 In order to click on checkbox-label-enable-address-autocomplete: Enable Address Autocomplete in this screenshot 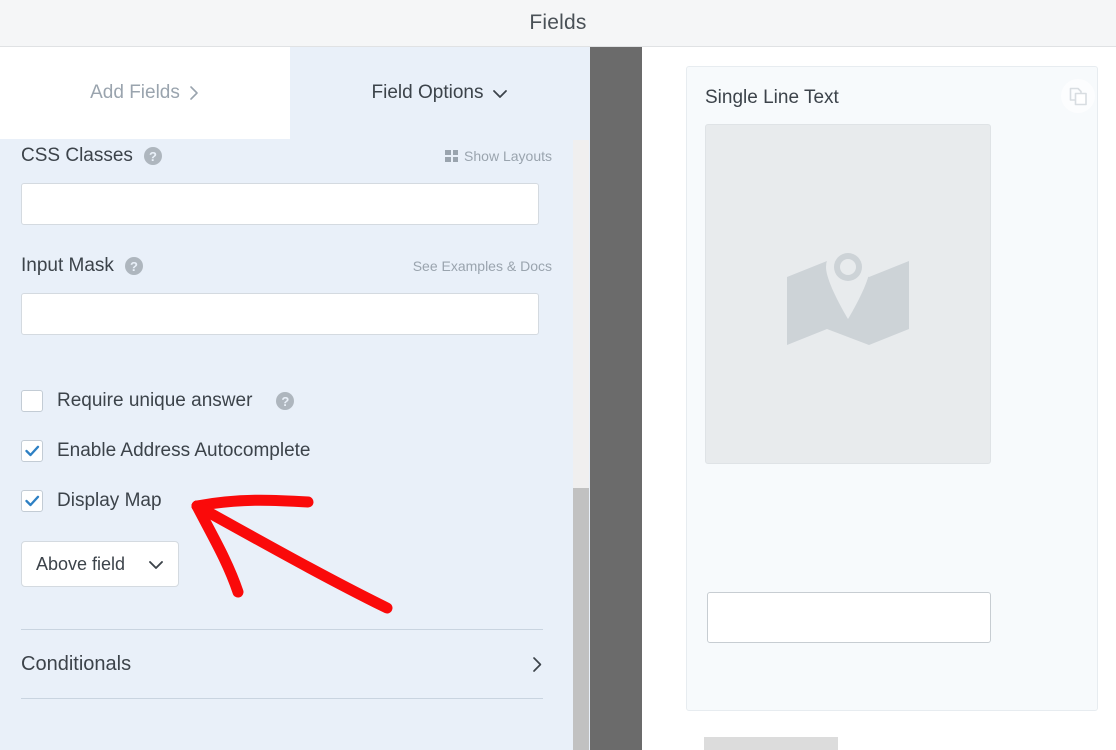, I will do `click(184, 450)`.